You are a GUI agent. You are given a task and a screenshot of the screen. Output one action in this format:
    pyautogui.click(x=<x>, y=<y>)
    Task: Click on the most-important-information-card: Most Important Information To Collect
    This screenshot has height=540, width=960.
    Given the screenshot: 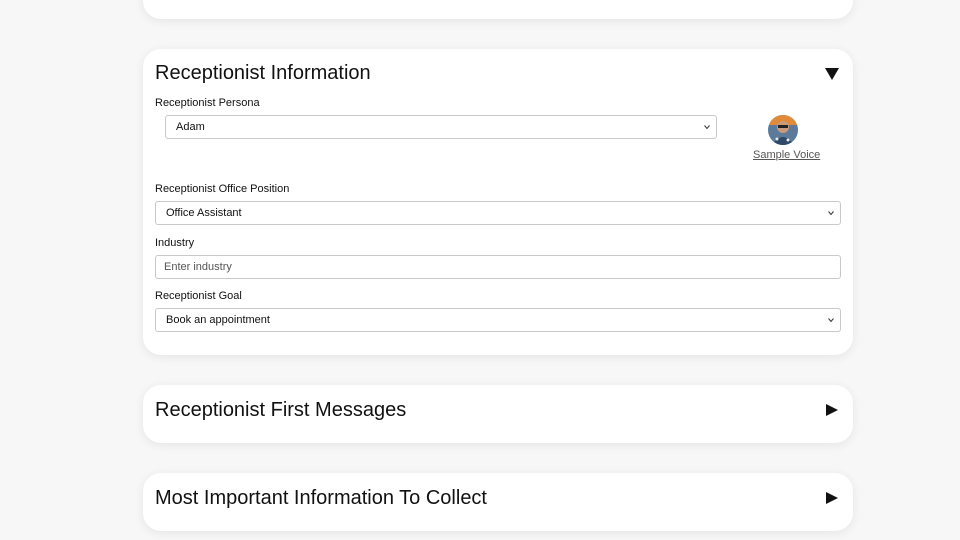 What is the action you would take?
    pyautogui.click(x=498, y=502)
    